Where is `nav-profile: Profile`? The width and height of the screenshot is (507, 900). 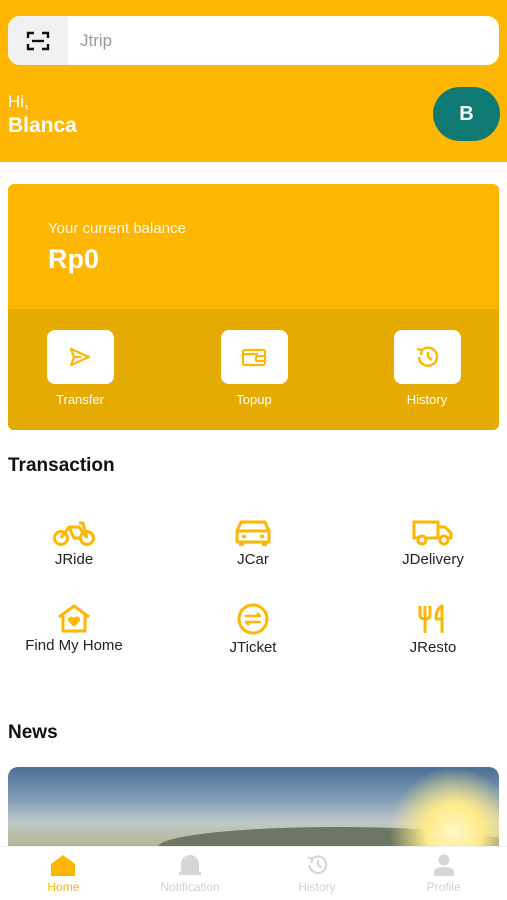 nav-profile: Profile is located at coordinates (443, 873).